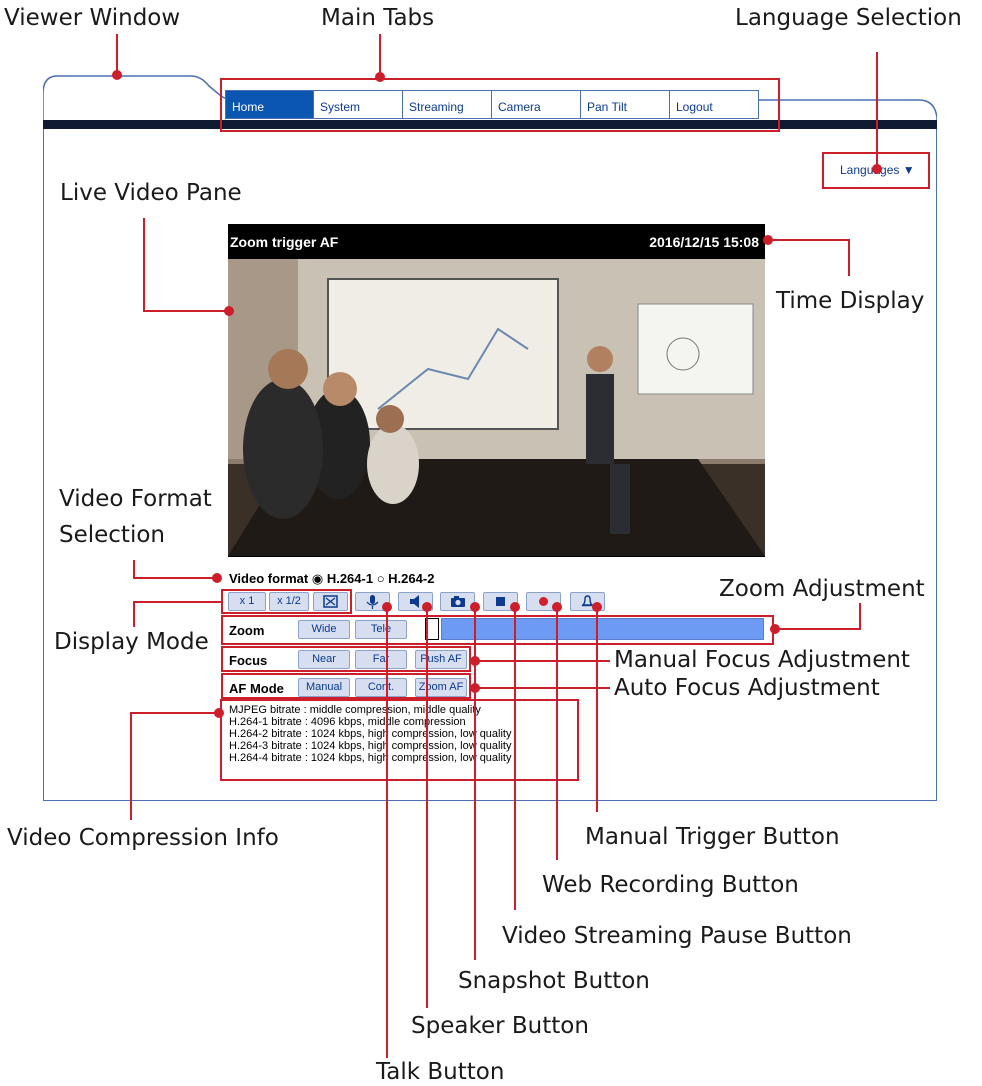 Image resolution: width=982 pixels, height=1086 pixels. Describe the element at coordinates (500, 105) in the screenshot. I see `main-tabs-highlight` at that location.